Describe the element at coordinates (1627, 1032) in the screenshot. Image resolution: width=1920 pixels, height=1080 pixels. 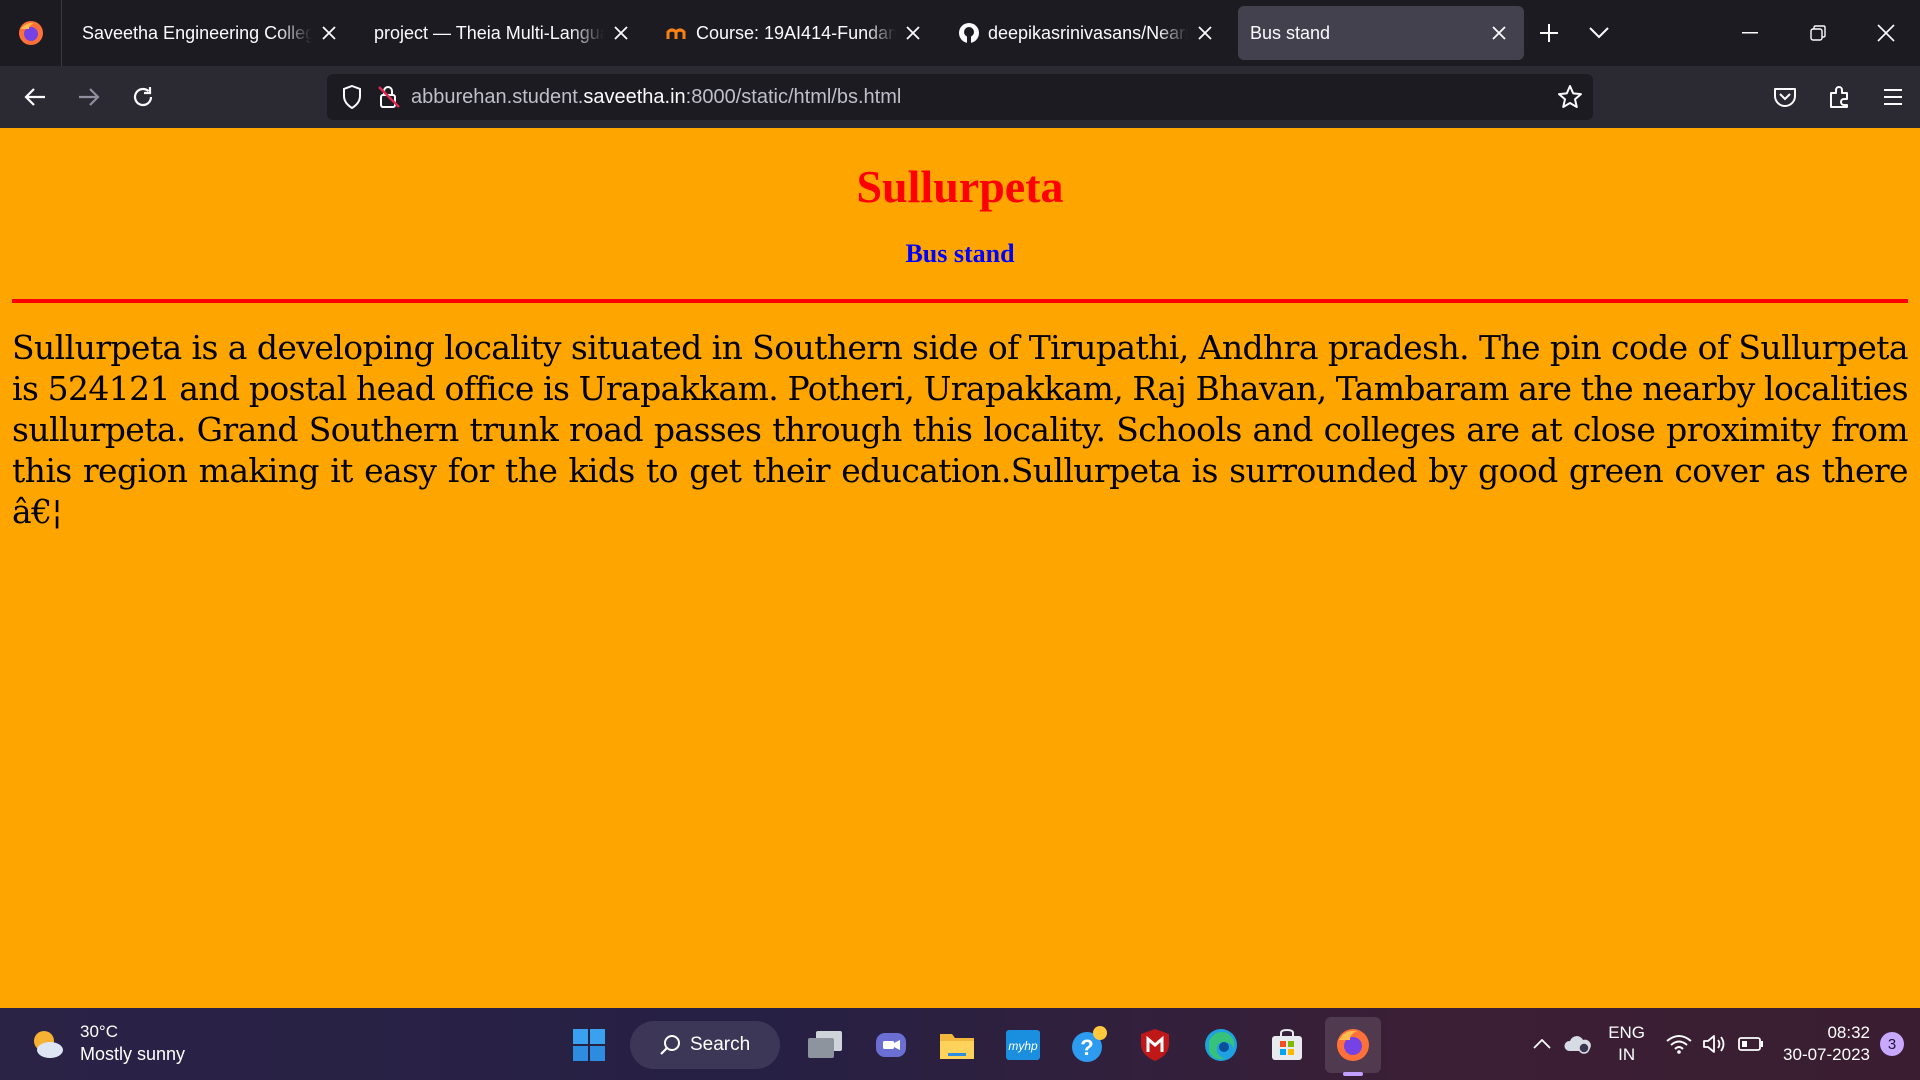
I see `language-code: ENG` at that location.